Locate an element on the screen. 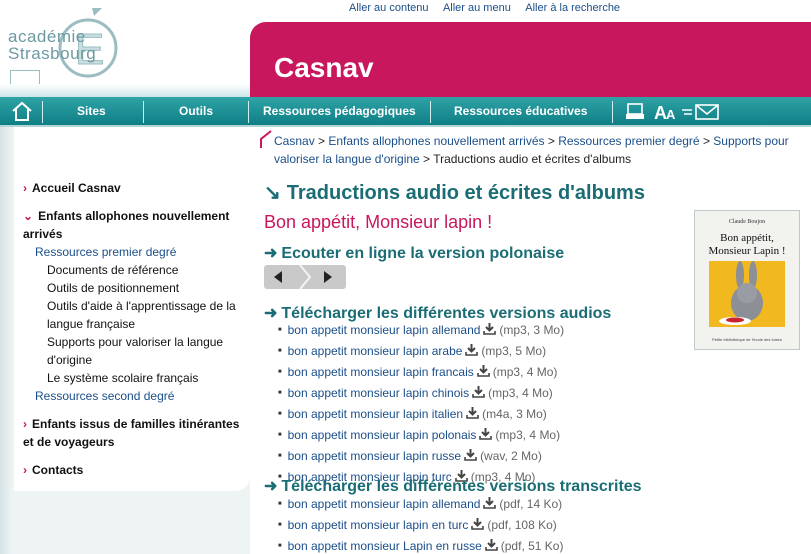 The image size is (811, 554). cover-author: Claude Boujon is located at coordinates (747, 222).